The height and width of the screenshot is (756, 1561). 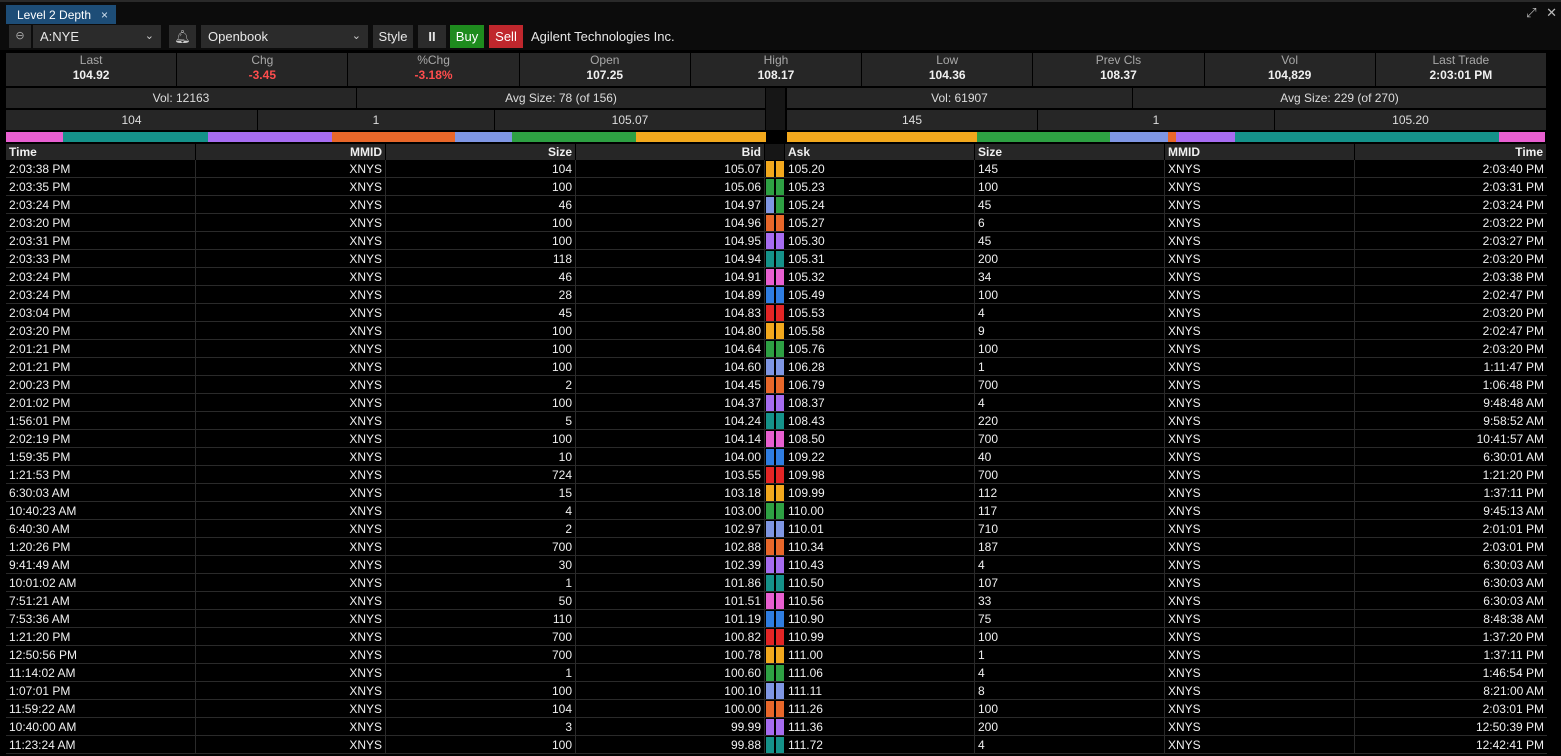 I want to click on ask-size-cell: 700, so click(x=1070, y=474).